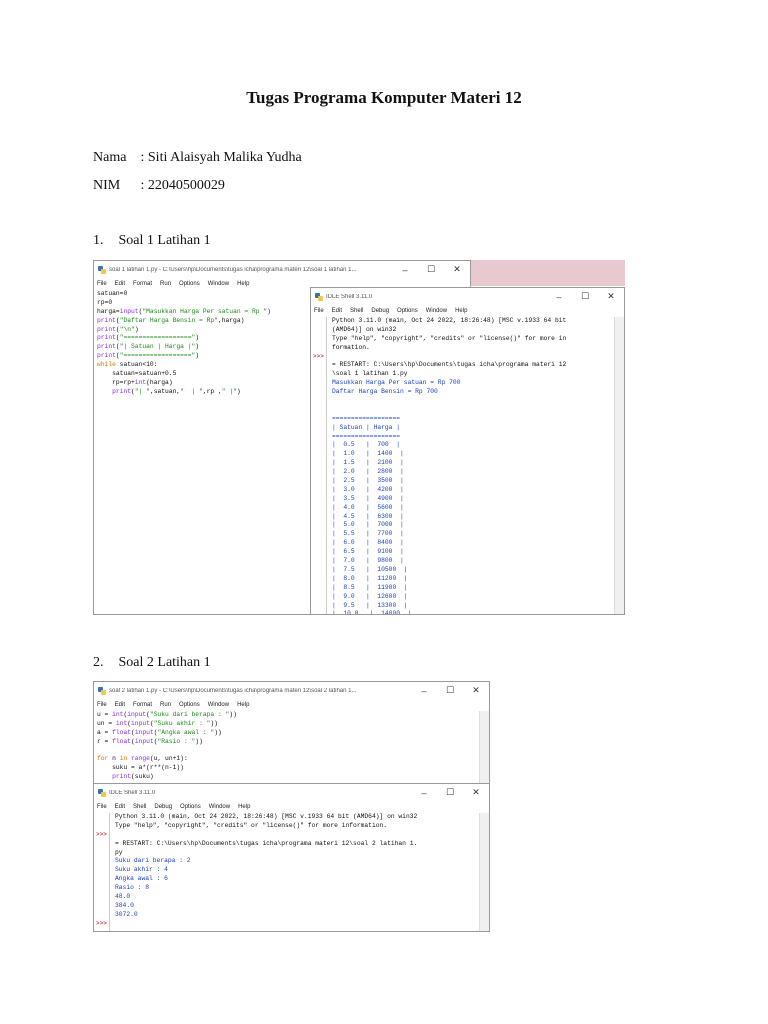  What do you see at coordinates (168, 759) in the screenshot?
I see `code-token: (u, un+1):` at bounding box center [168, 759].